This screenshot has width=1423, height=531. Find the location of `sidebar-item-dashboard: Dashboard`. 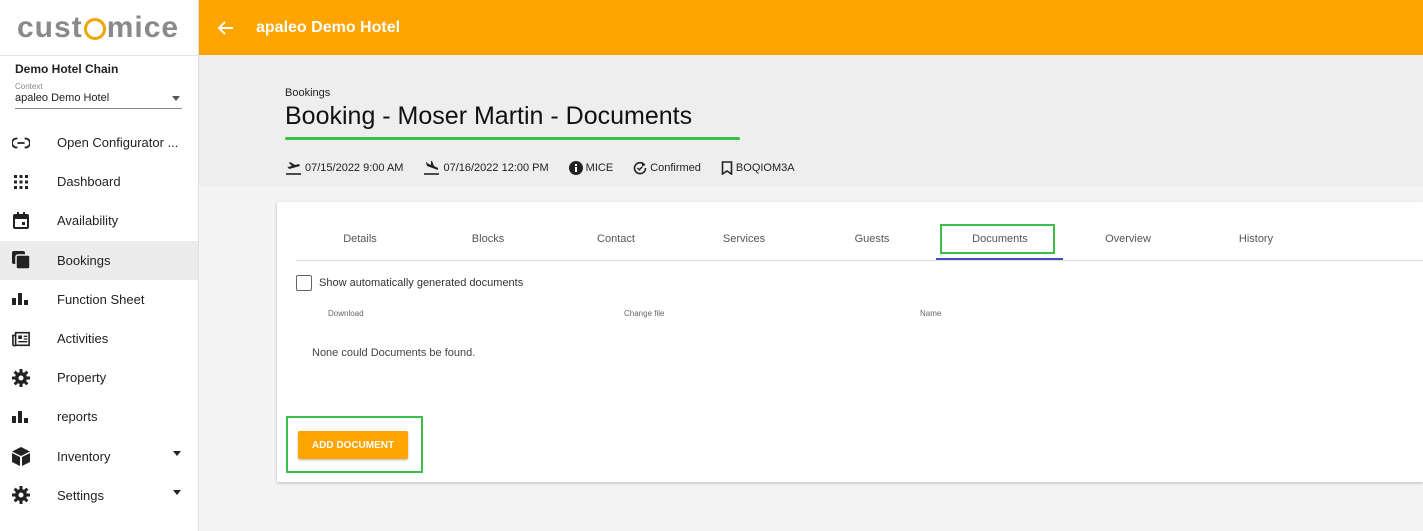

sidebar-item-dashboard: Dashboard is located at coordinates (99, 181).